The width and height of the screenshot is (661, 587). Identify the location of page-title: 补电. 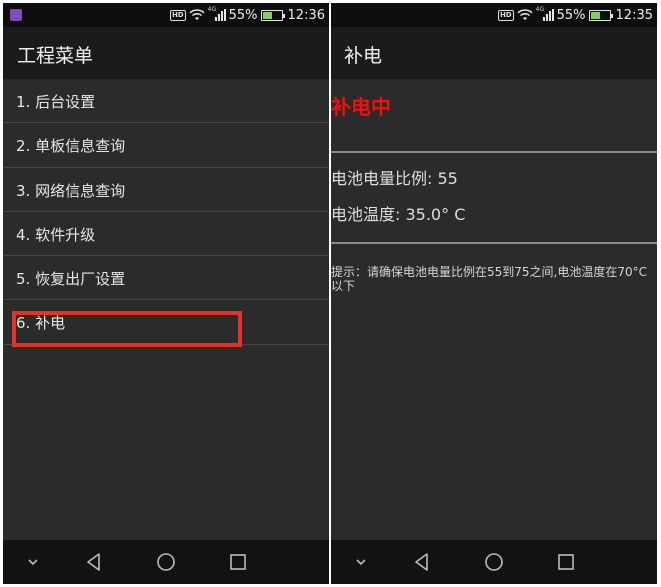
(363, 56).